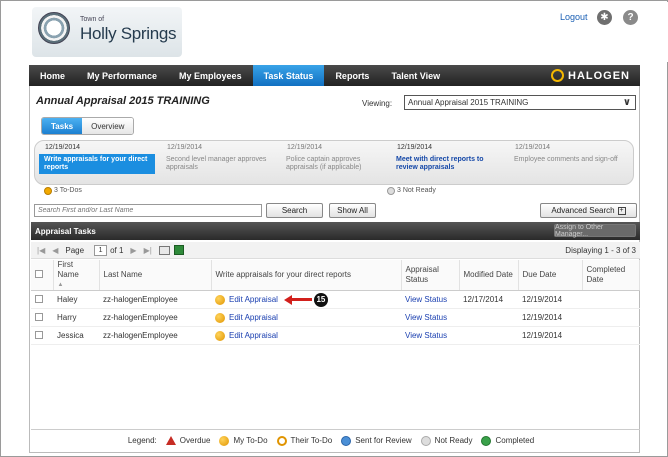  I want to click on step-label: Employee comments and sign-off, so click(566, 159).